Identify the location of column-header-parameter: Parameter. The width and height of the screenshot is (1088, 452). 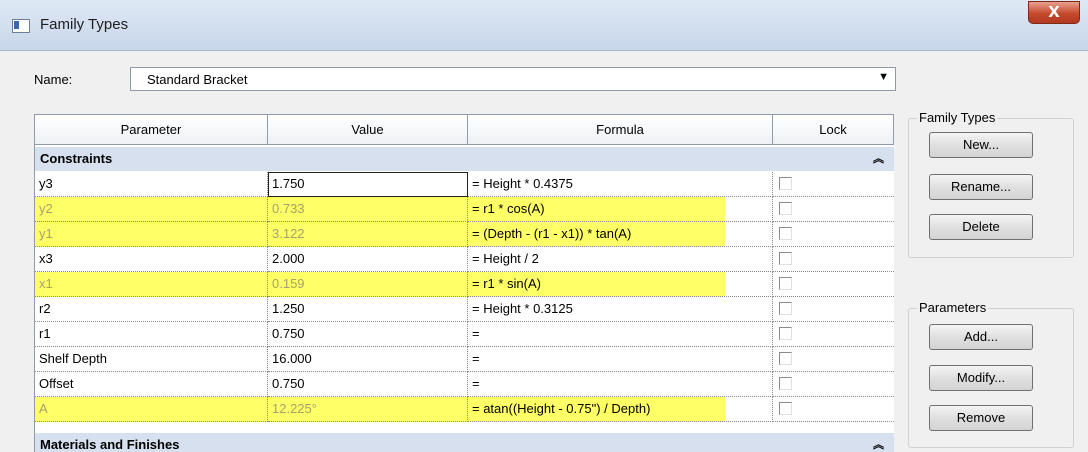
(151, 130).